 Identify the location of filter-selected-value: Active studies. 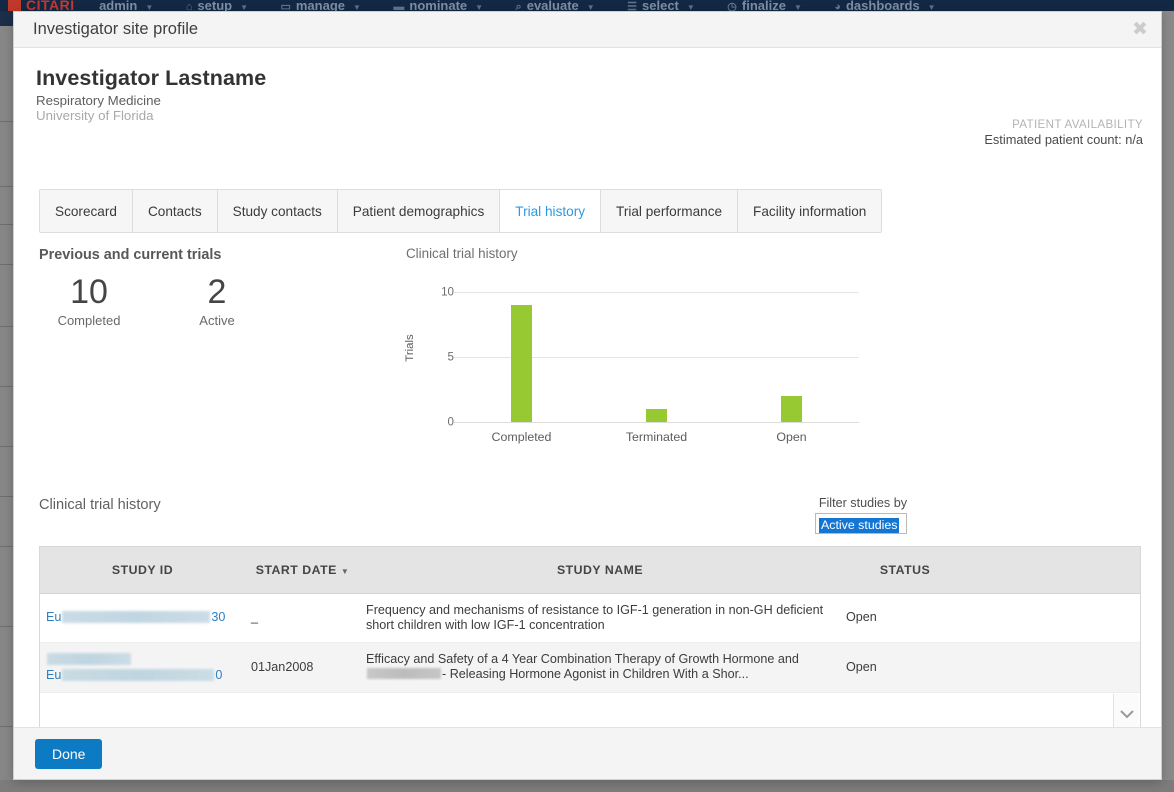
(859, 525).